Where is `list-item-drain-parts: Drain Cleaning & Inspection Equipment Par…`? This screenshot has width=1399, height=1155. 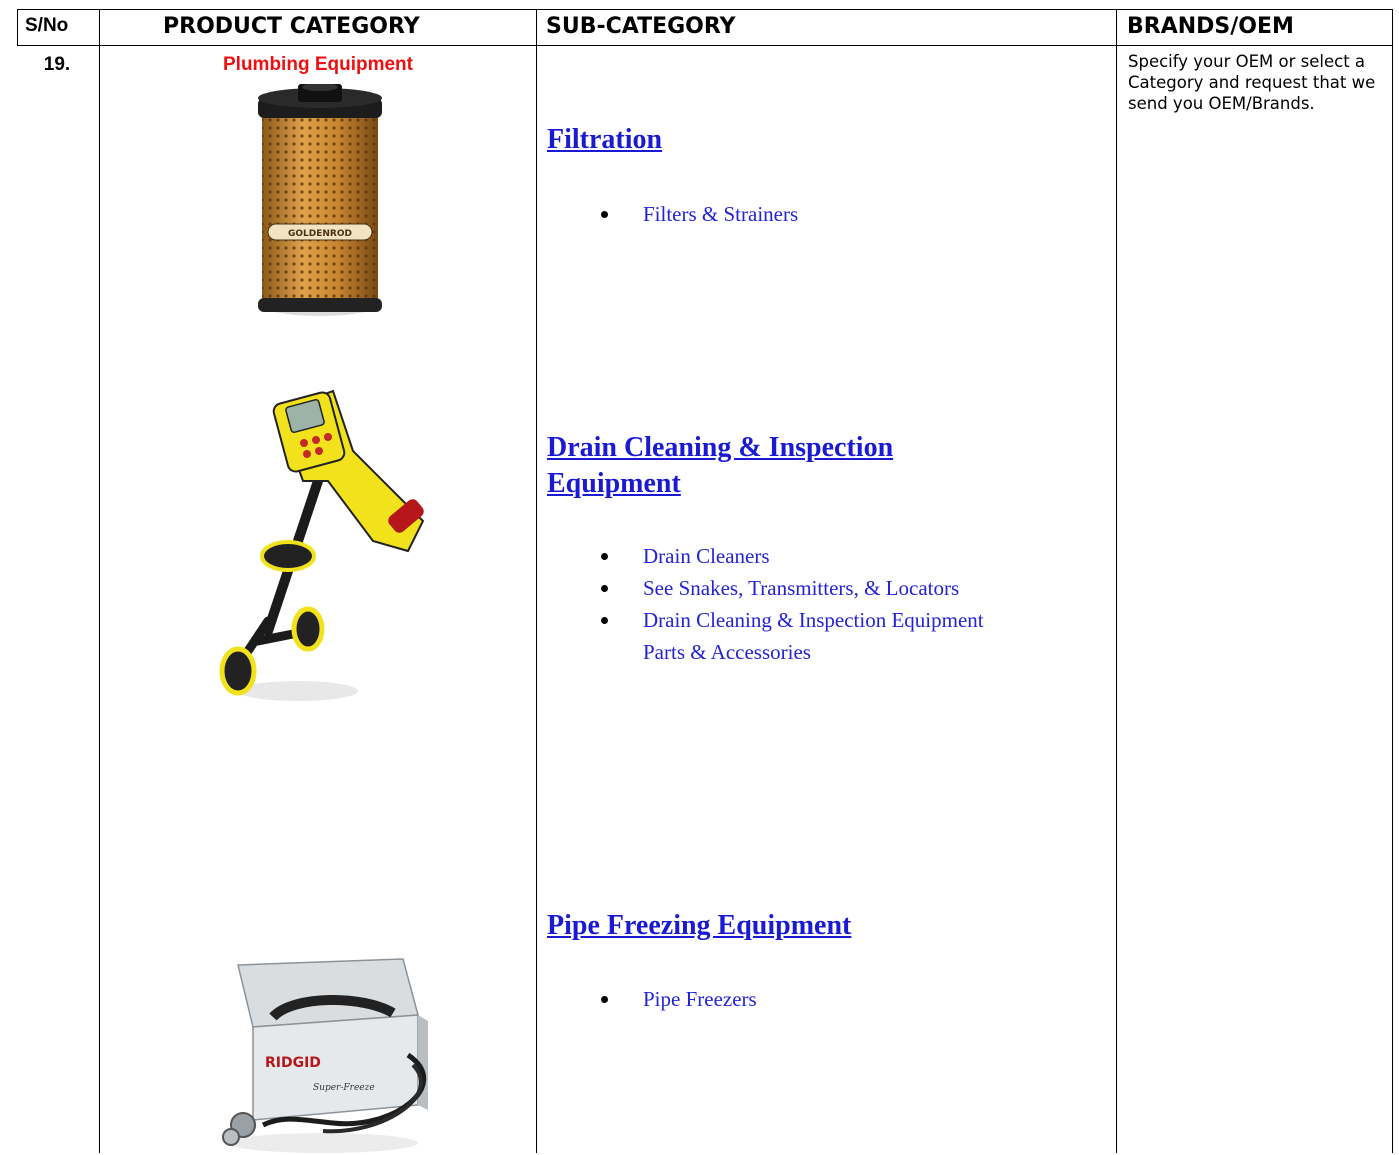
list-item-drain-parts: Drain Cleaning & Inspection Equipment Par… is located at coordinates (789, 636).